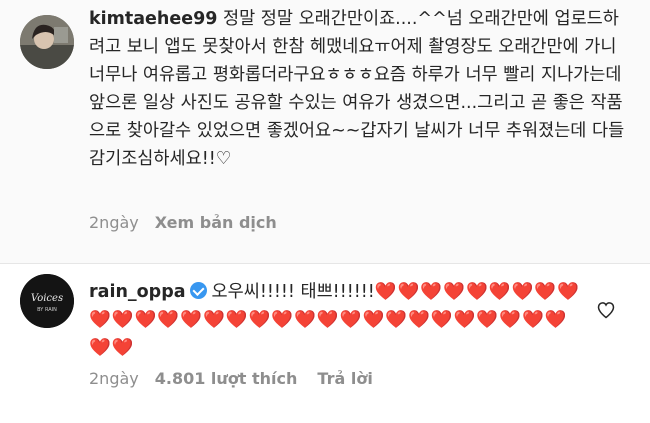  What do you see at coordinates (216, 222) in the screenshot?
I see `translate-link: Xem bản dịch` at bounding box center [216, 222].